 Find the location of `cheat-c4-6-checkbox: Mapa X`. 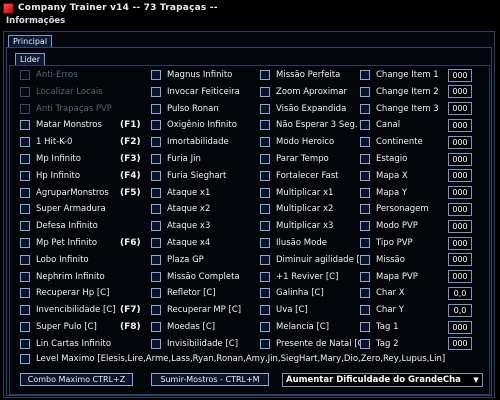

cheat-c4-6-checkbox: Mapa X is located at coordinates (384, 176).